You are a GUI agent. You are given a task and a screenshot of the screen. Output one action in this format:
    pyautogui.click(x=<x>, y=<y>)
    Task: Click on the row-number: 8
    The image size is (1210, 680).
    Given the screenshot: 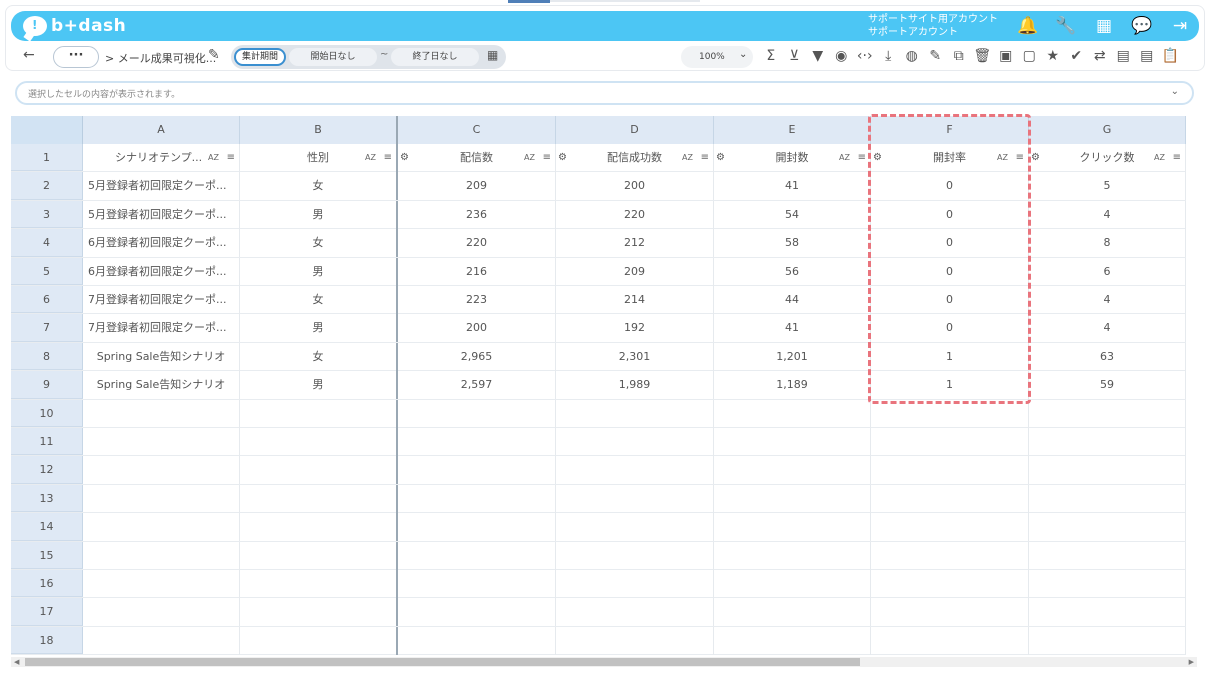 What is the action you would take?
    pyautogui.click(x=47, y=356)
    